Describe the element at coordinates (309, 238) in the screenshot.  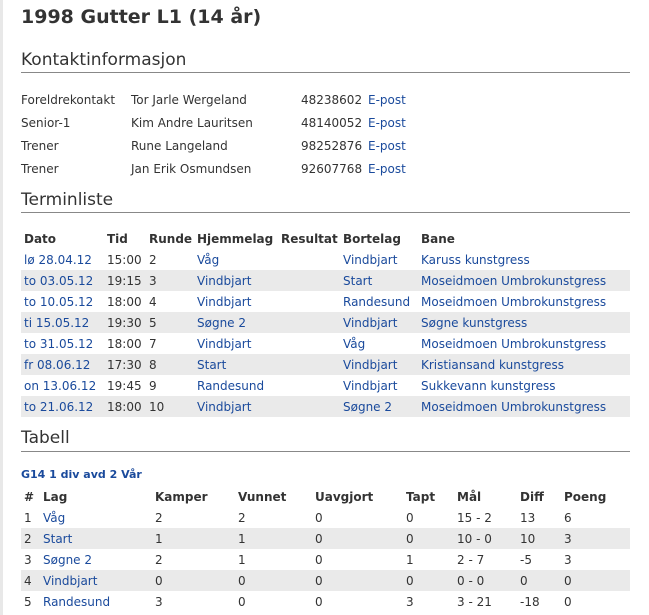
I see `fixtures-column-header: Resultat` at that location.